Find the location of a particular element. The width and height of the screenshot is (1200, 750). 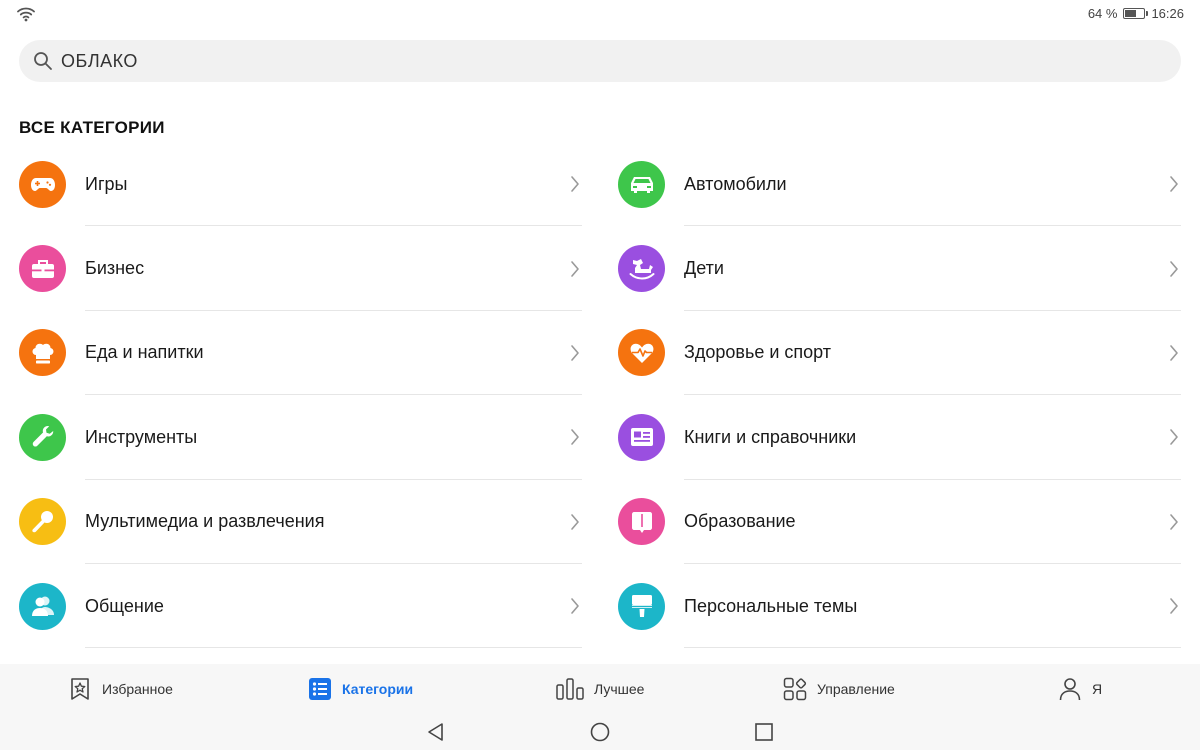

star-bookmark-icon is located at coordinates (80, 689).